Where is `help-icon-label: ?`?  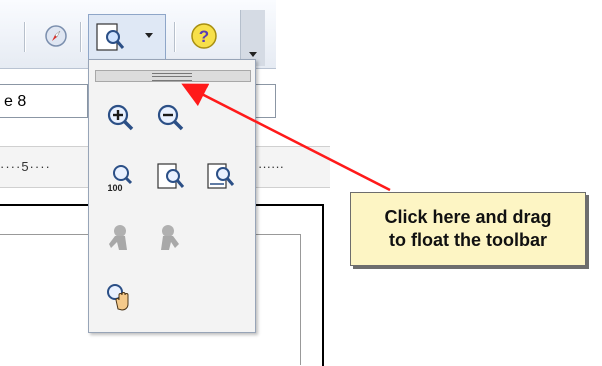 help-icon-label: ? is located at coordinates (204, 36).